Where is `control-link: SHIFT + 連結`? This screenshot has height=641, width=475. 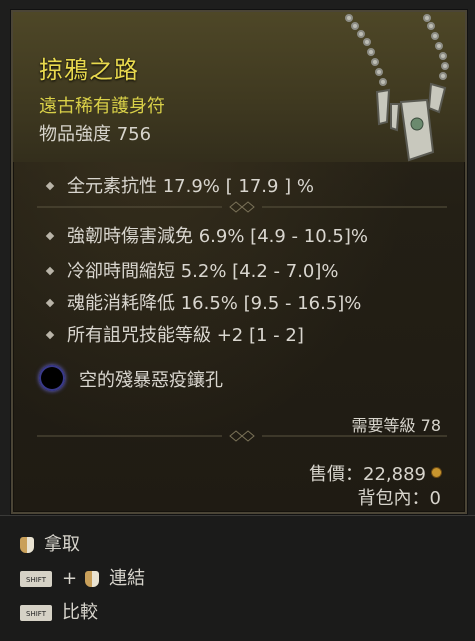 control-link: SHIFT + 連結 is located at coordinates (82, 577).